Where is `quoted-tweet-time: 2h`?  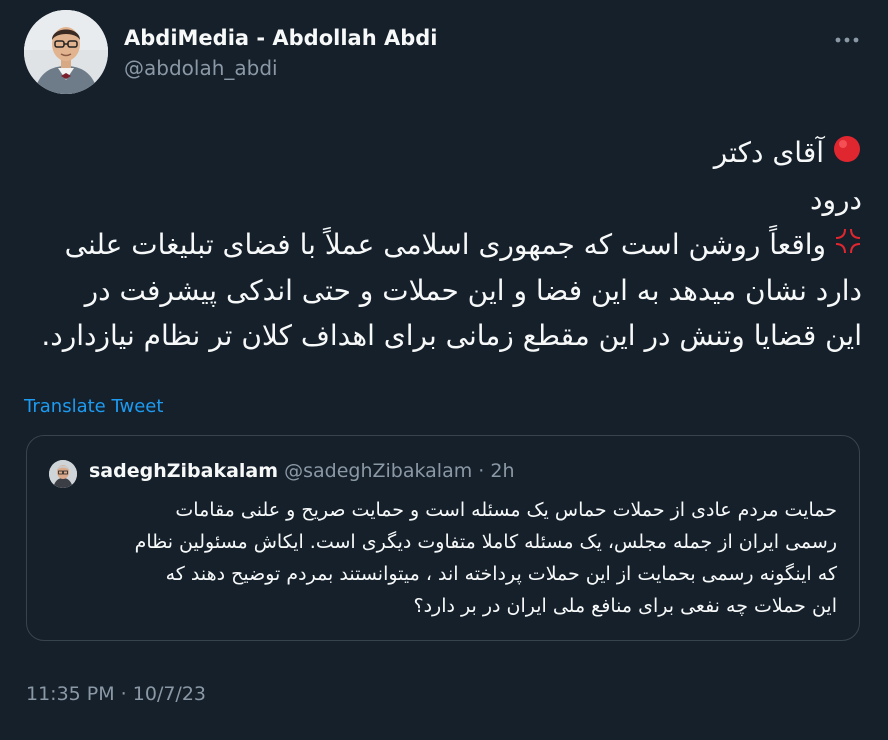 quoted-tweet-time: 2h is located at coordinates (502, 471).